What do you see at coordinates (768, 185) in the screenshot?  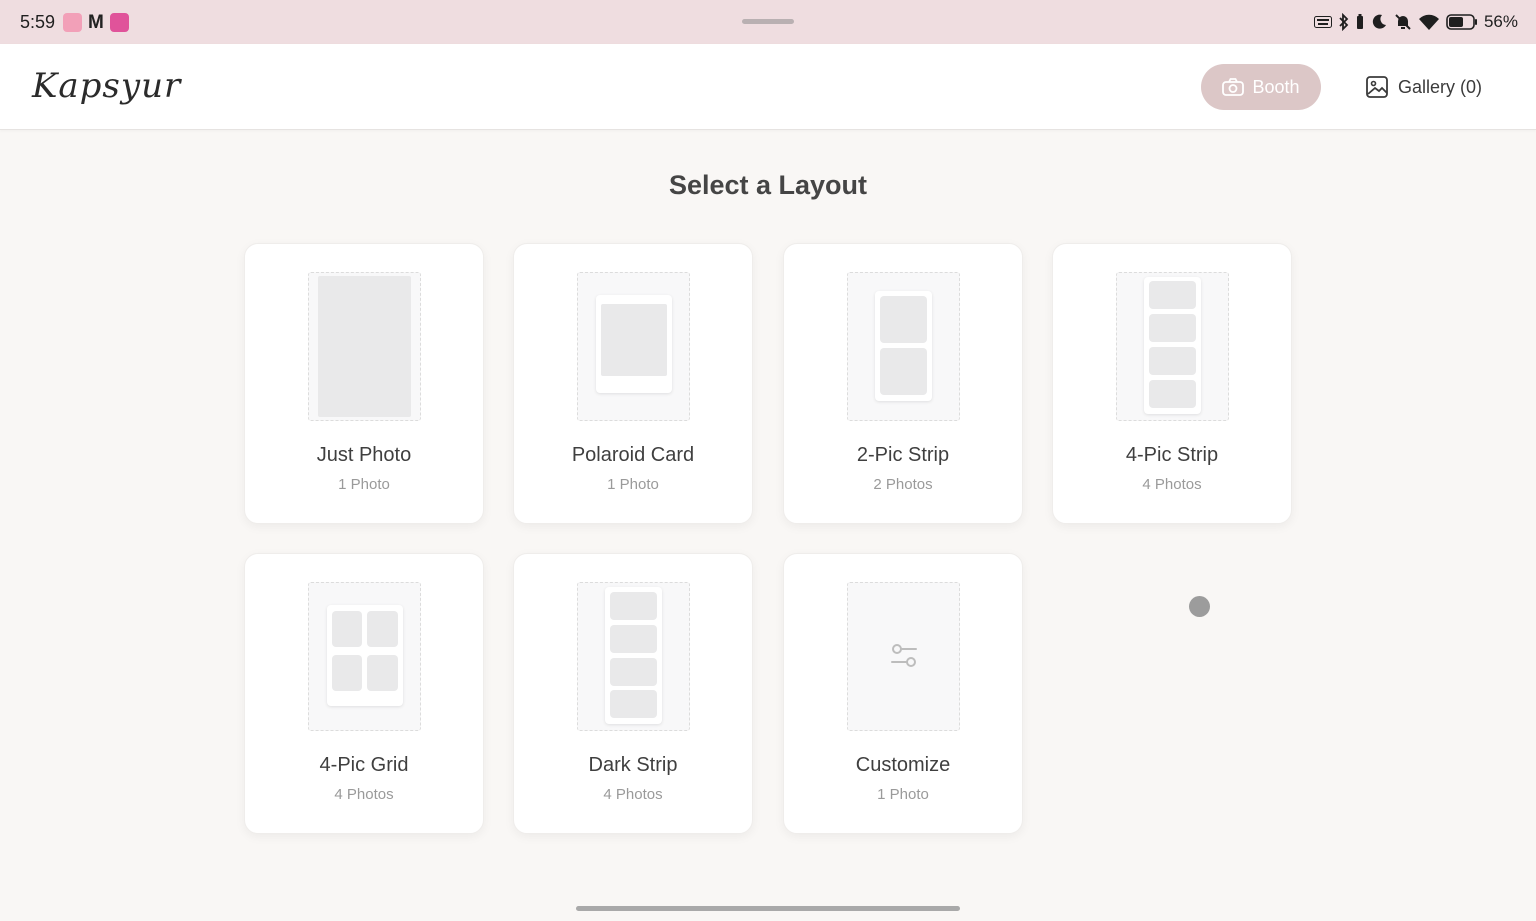 I see `page-title: Select a Layout` at bounding box center [768, 185].